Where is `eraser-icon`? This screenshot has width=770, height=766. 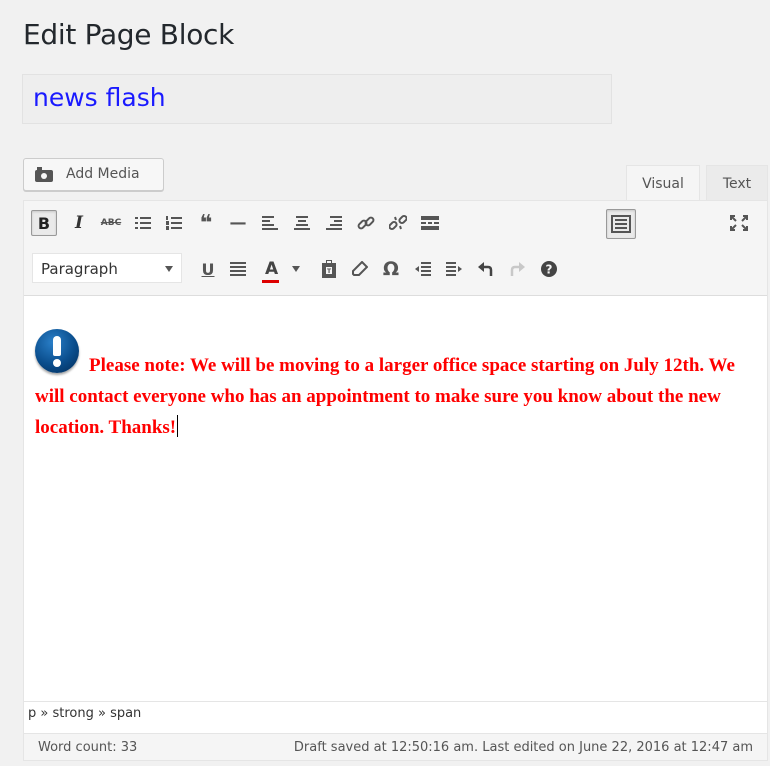 eraser-icon is located at coordinates (360, 268).